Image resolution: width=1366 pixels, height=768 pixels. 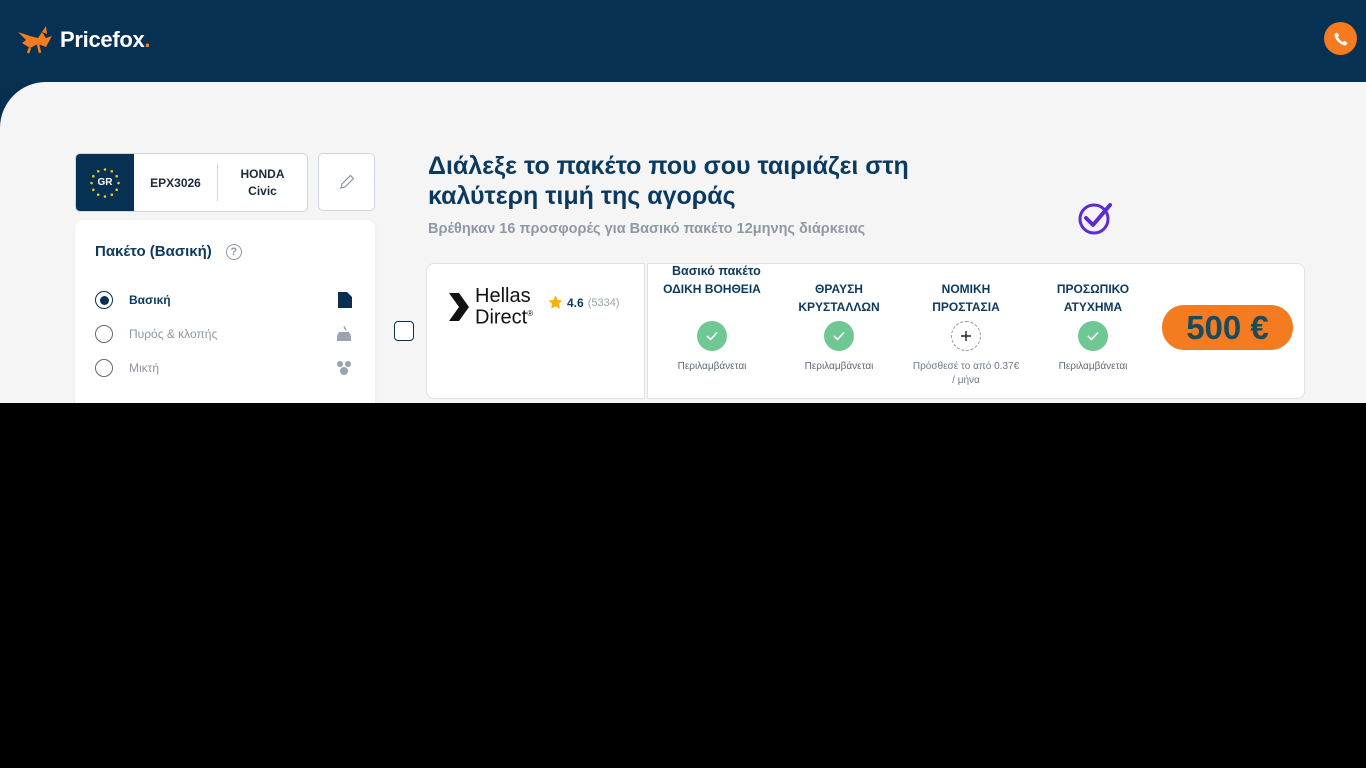 What do you see at coordinates (503, 296) in the screenshot?
I see `provider-name-line1: Hellas` at bounding box center [503, 296].